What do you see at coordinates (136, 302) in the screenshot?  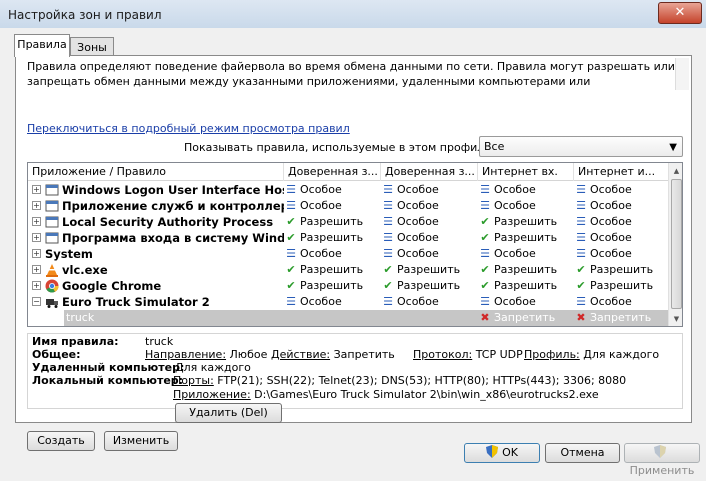 I see `app-name: Euro Truck Simulator 2` at bounding box center [136, 302].